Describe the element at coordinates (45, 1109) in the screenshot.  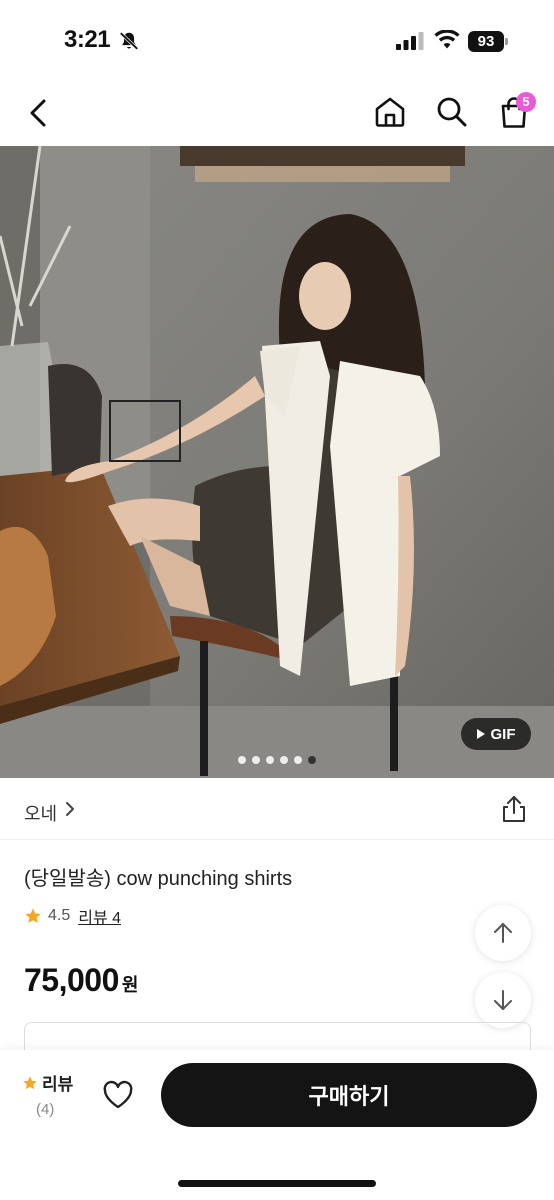
I see `review-count: (4)` at that location.